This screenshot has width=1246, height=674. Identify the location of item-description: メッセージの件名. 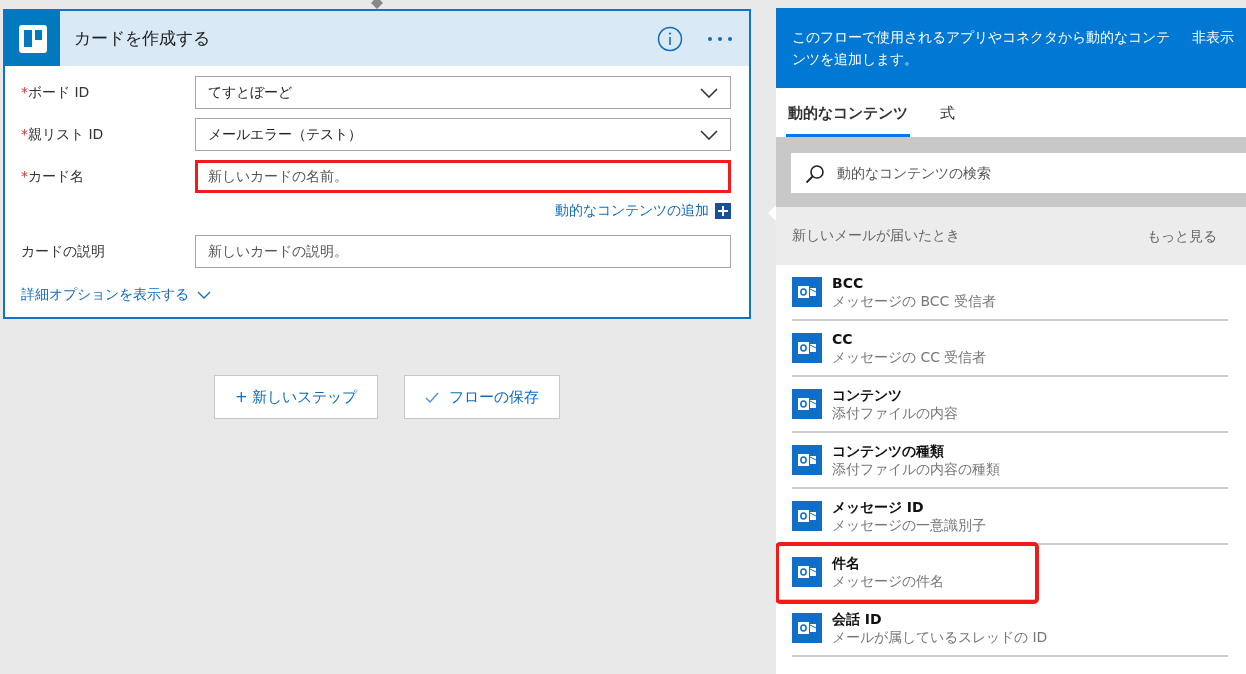
(888, 581).